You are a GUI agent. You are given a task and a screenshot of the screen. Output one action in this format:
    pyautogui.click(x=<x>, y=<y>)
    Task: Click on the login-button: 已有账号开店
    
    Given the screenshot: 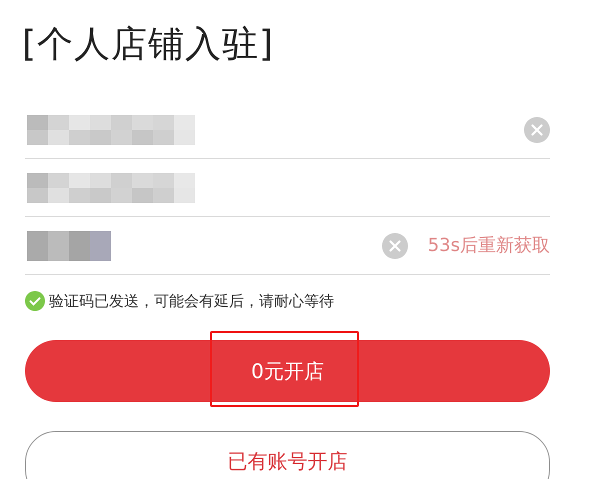 What is the action you would take?
    pyautogui.click(x=287, y=454)
    